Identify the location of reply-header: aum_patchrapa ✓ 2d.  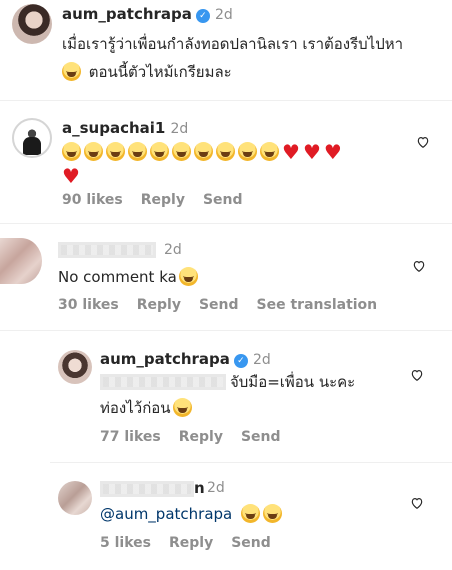
(185, 358).